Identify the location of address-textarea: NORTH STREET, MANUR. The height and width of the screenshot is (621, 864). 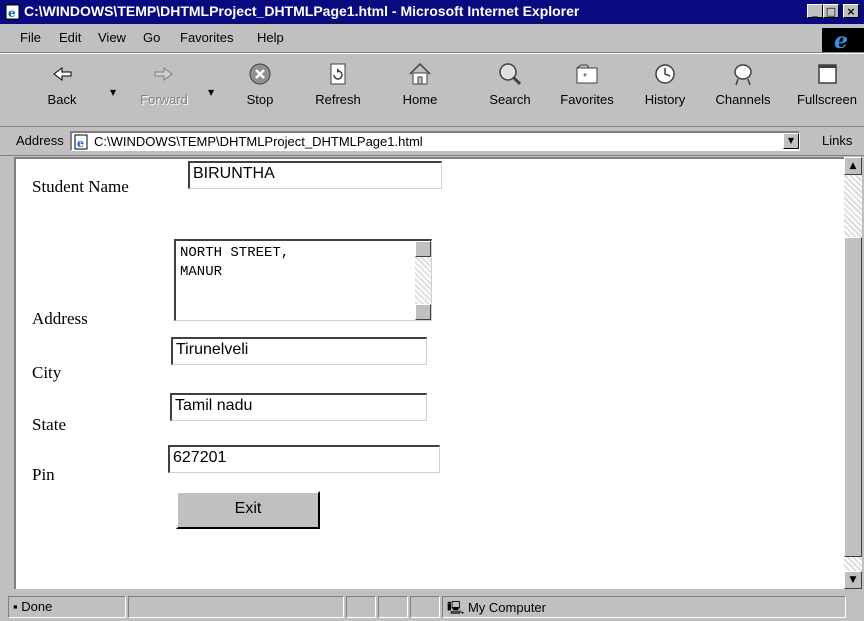
(303, 280).